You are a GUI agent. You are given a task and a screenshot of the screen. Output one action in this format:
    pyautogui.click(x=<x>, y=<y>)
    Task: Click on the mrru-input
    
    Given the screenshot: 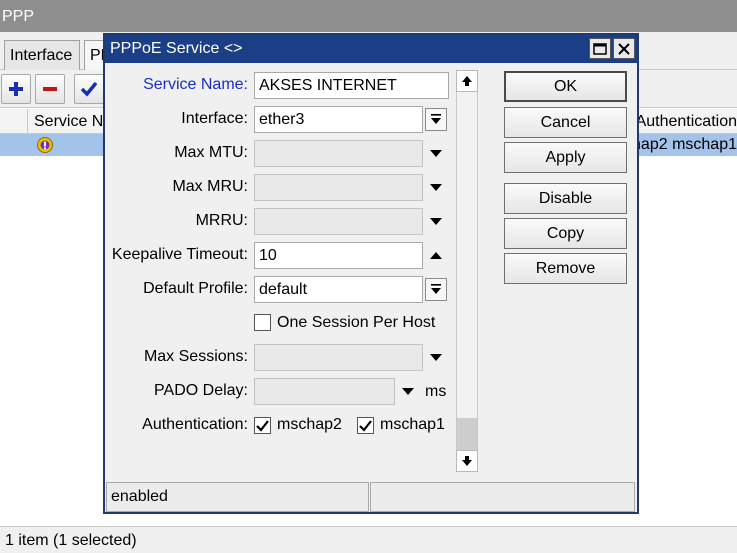 What is the action you would take?
    pyautogui.click(x=338, y=221)
    